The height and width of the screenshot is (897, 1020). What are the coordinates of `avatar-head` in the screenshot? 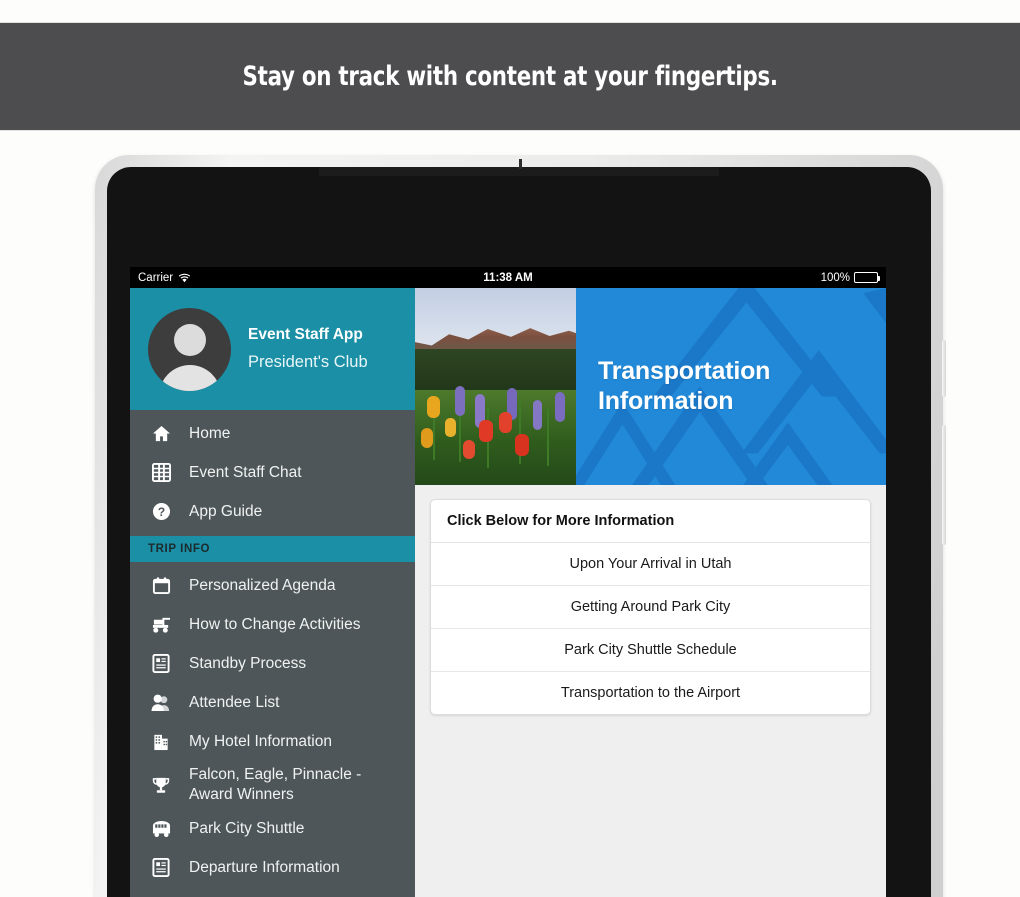 It's located at (189, 339).